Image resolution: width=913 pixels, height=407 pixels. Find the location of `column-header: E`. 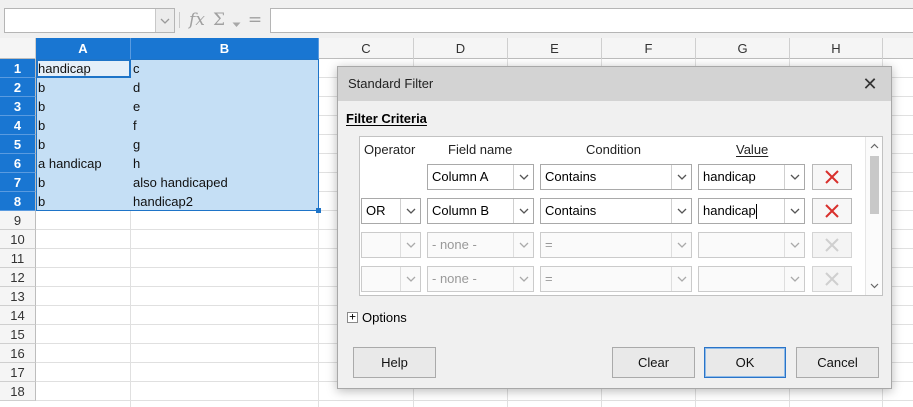

column-header: E is located at coordinates (555, 48).